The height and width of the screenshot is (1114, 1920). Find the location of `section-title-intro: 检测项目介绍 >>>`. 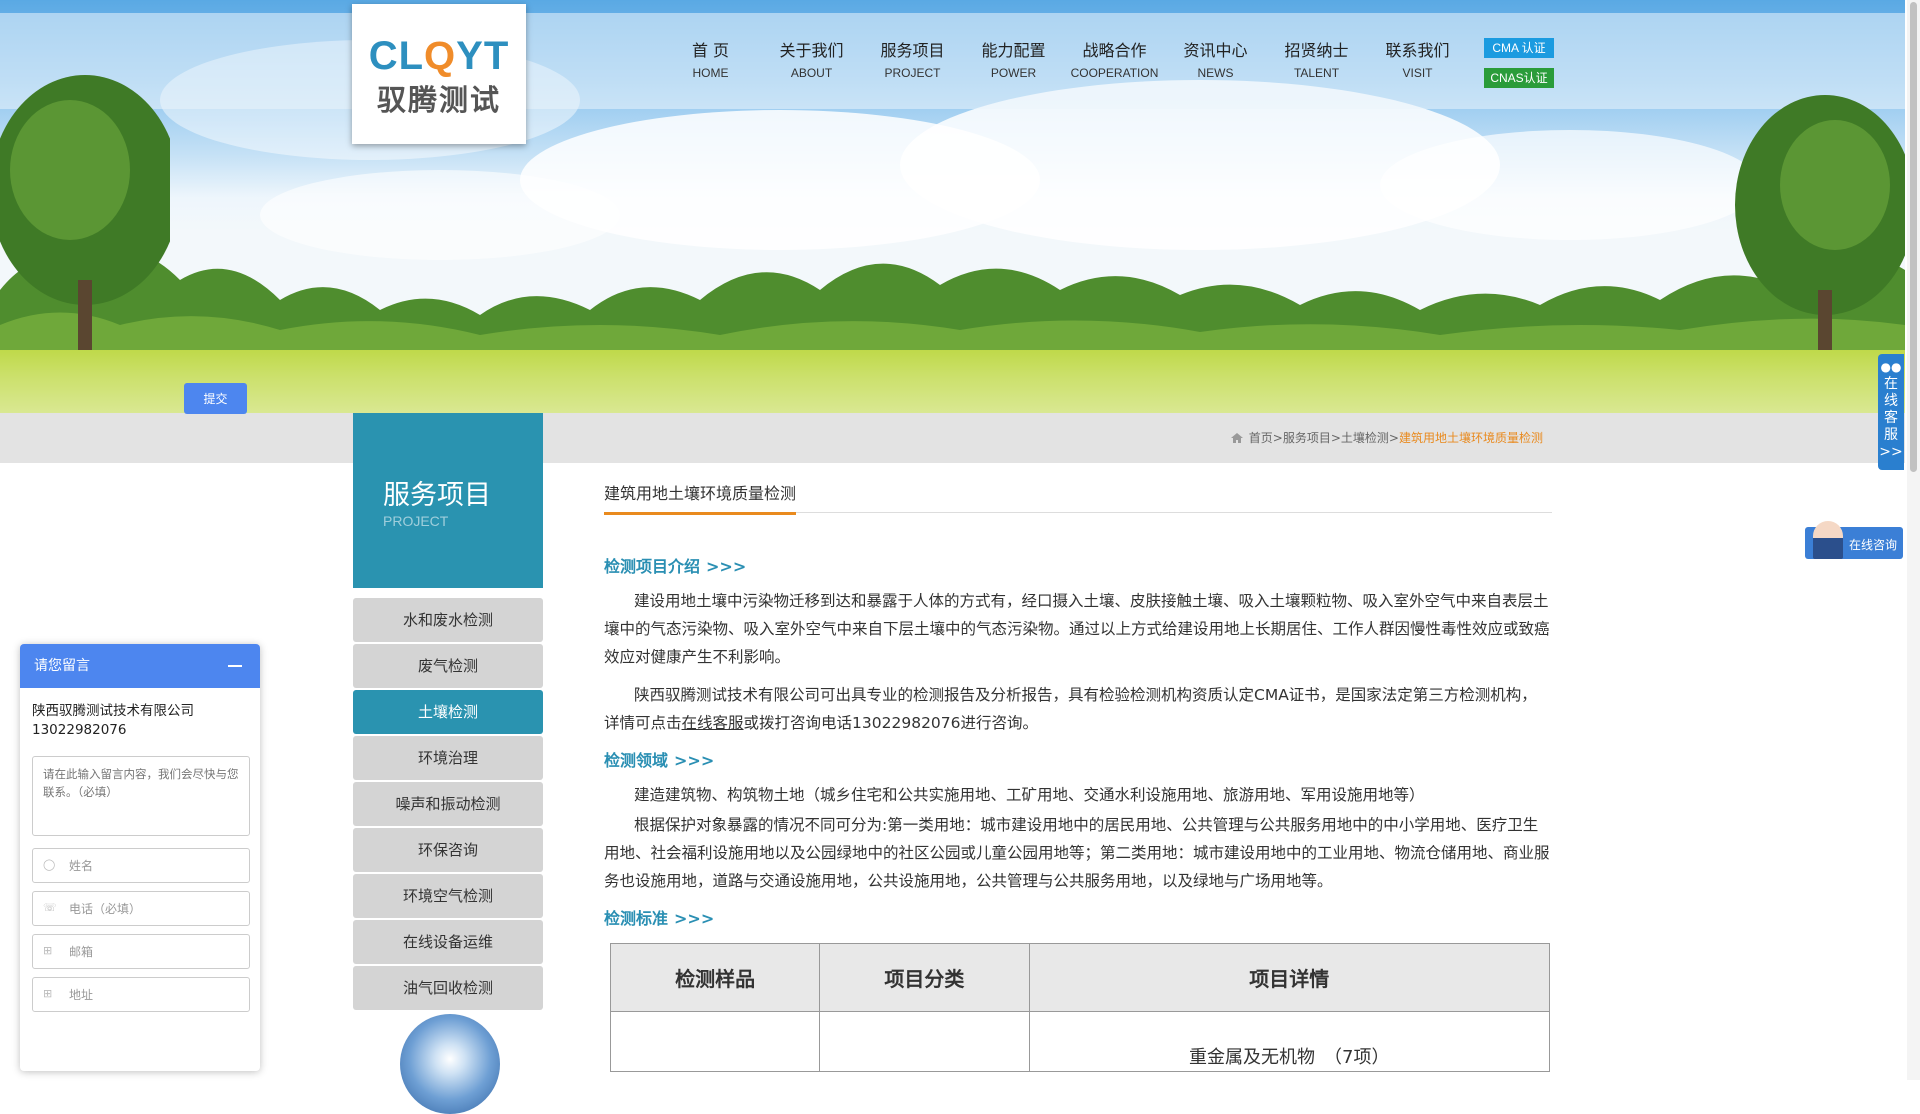

section-title-intro: 检测项目介绍 >>> is located at coordinates (675, 566).